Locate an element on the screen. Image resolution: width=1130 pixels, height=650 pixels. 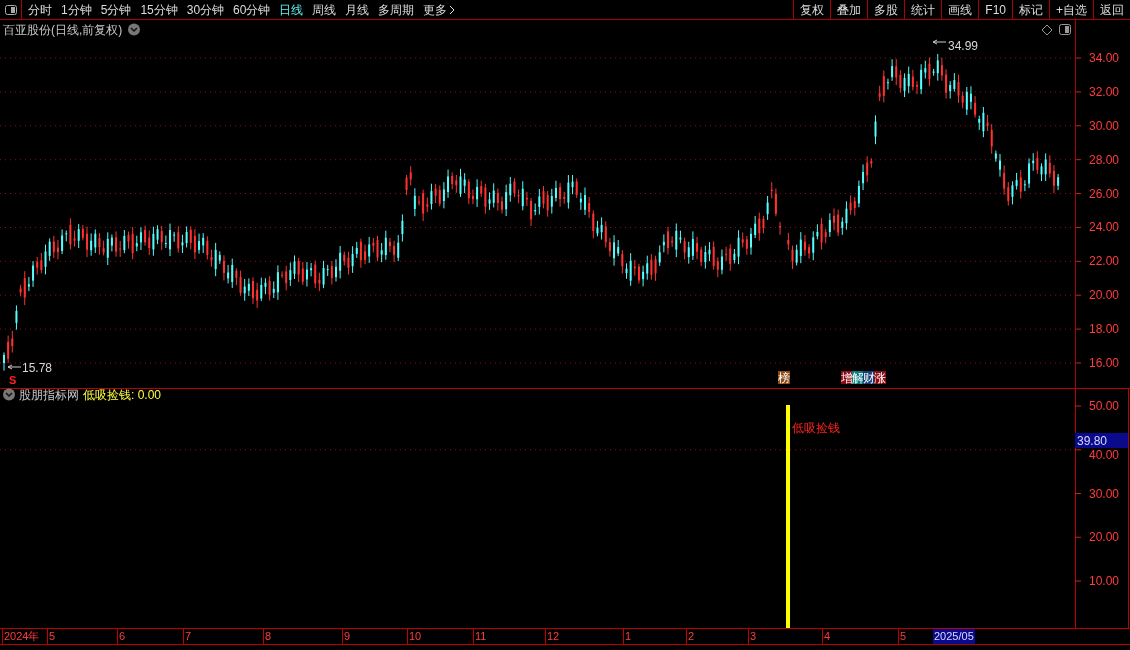
date-axis-label: 8 is located at coordinates (267, 636).